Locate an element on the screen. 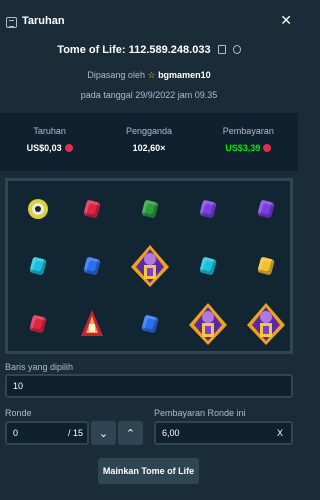 The width and height of the screenshot is (320, 500). star-icon: ☆ is located at coordinates (151, 75).